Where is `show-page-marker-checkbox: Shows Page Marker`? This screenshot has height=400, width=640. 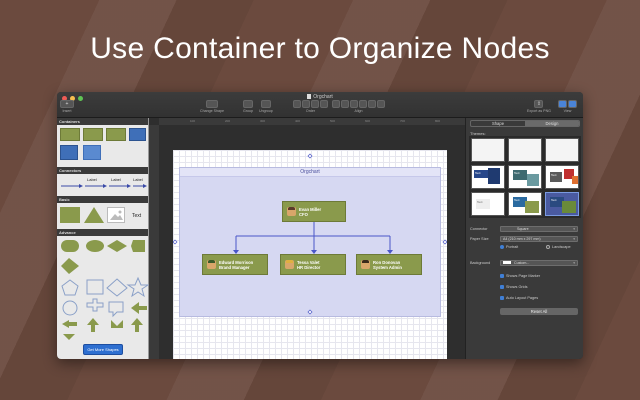 show-page-marker-checkbox: Shows Page Marker is located at coordinates (520, 276).